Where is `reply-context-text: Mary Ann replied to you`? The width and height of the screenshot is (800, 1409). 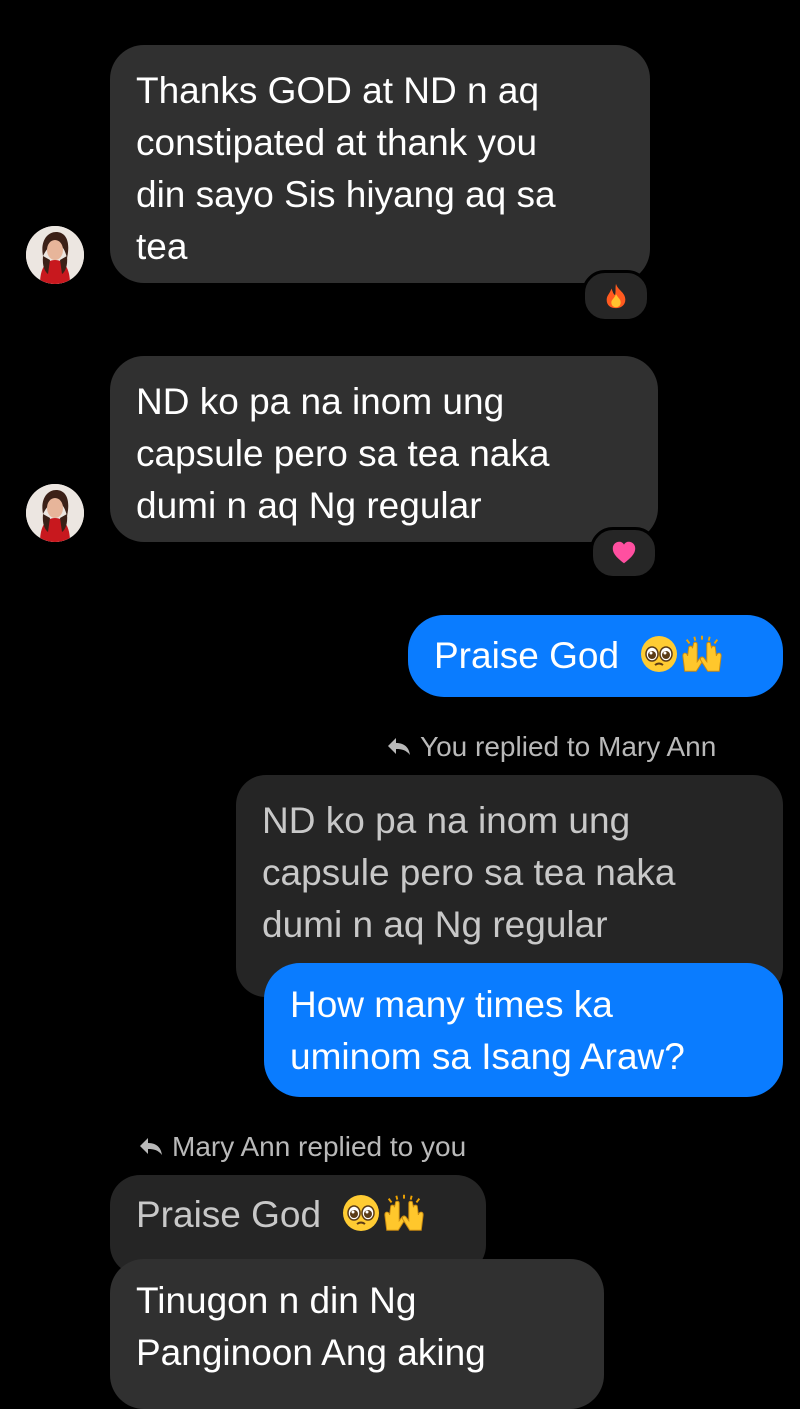
reply-context-text: Mary Ann replied to you is located at coordinates (319, 1146).